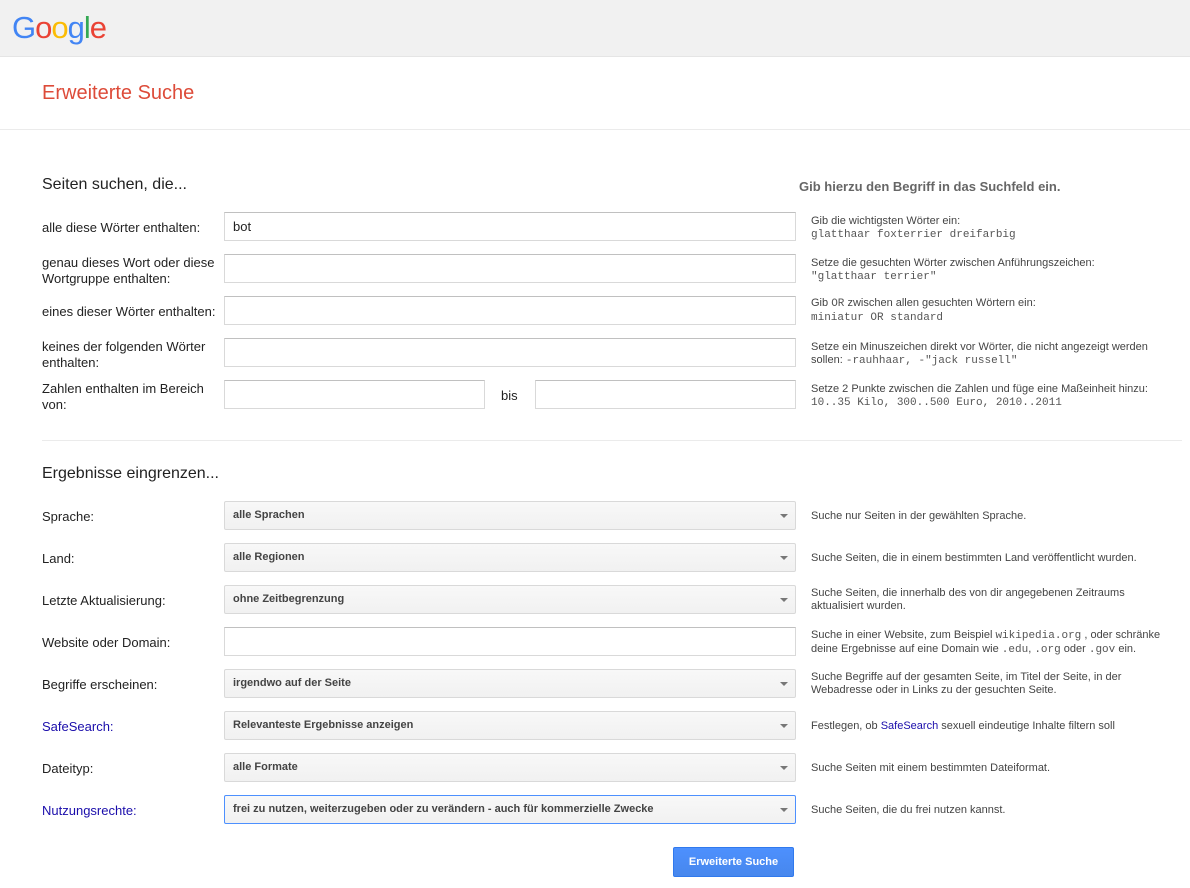  What do you see at coordinates (510, 352) in the screenshot?
I see `none-words-input` at bounding box center [510, 352].